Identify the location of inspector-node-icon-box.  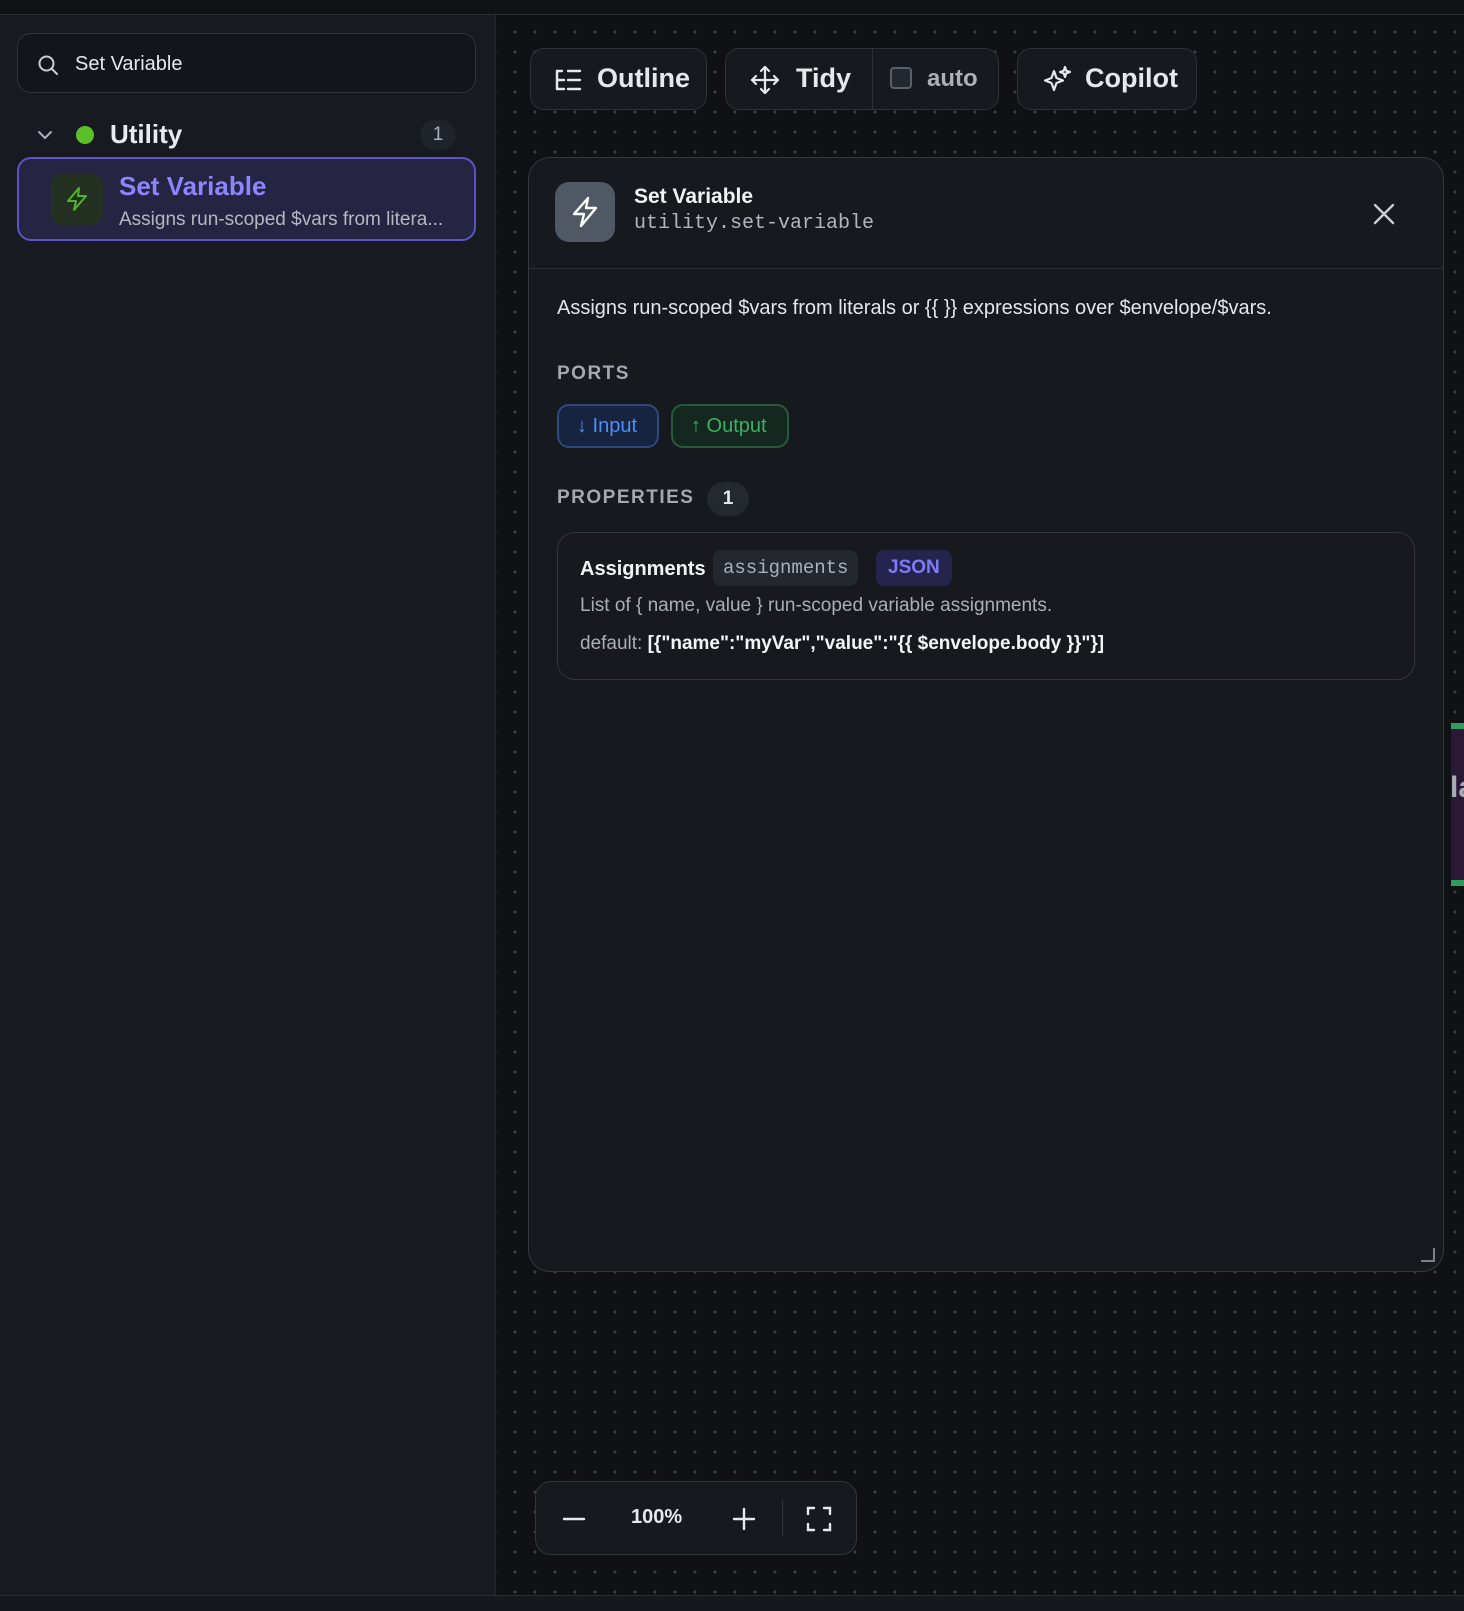
(585, 212).